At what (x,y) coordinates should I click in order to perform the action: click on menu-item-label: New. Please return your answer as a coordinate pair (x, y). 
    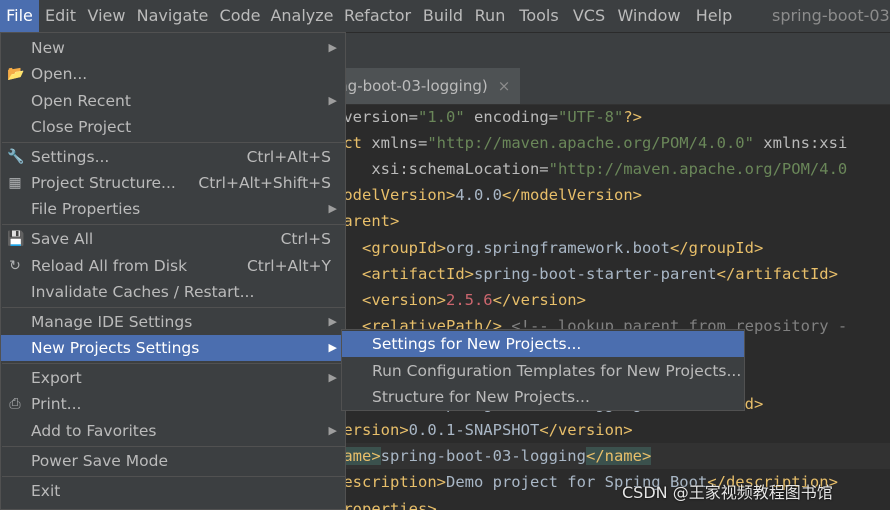
    Looking at the image, I should click on (48, 48).